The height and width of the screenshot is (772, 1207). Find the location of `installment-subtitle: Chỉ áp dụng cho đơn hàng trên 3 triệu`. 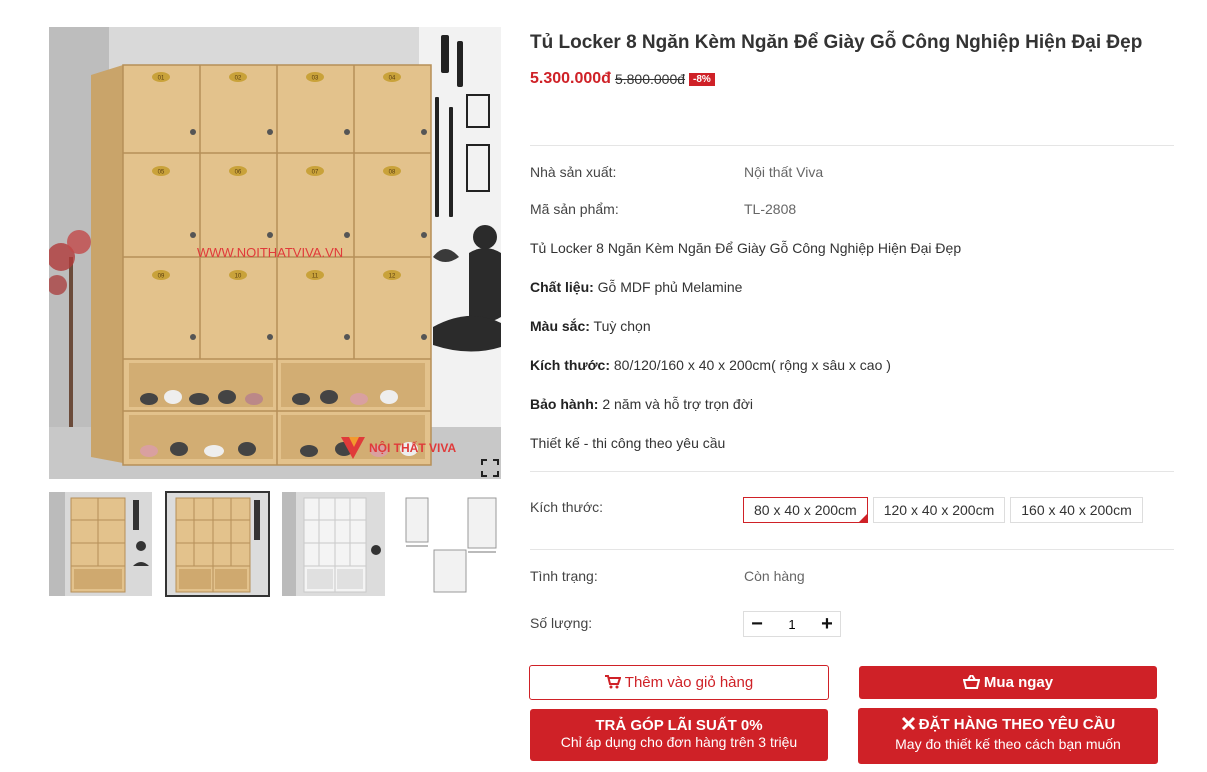

installment-subtitle: Chỉ áp dụng cho đơn hàng trên 3 triệu is located at coordinates (679, 742).